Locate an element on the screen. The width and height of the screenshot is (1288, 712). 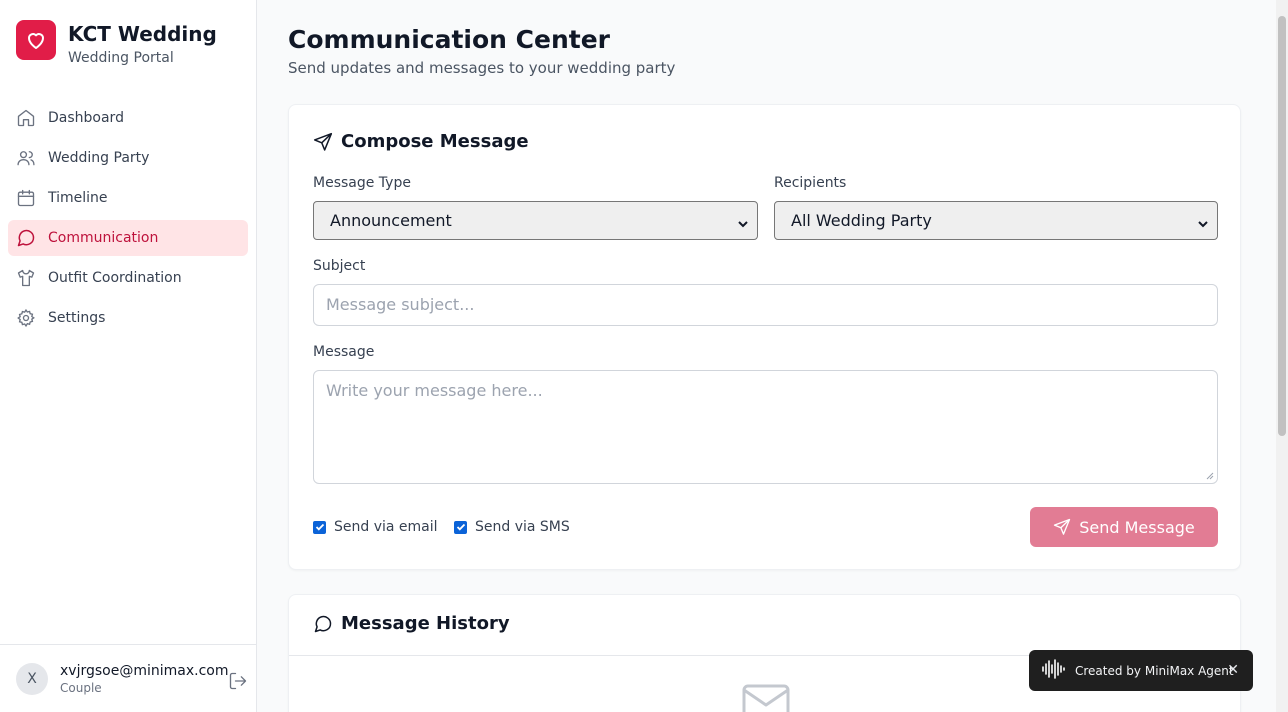
send-message-button: Send Message is located at coordinates (1124, 527).